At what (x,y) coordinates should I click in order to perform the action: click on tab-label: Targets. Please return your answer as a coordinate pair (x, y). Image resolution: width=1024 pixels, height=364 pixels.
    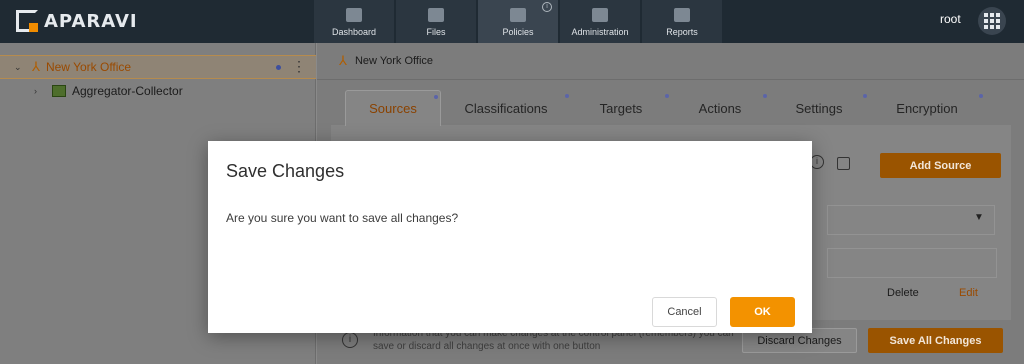
    Looking at the image, I should click on (621, 108).